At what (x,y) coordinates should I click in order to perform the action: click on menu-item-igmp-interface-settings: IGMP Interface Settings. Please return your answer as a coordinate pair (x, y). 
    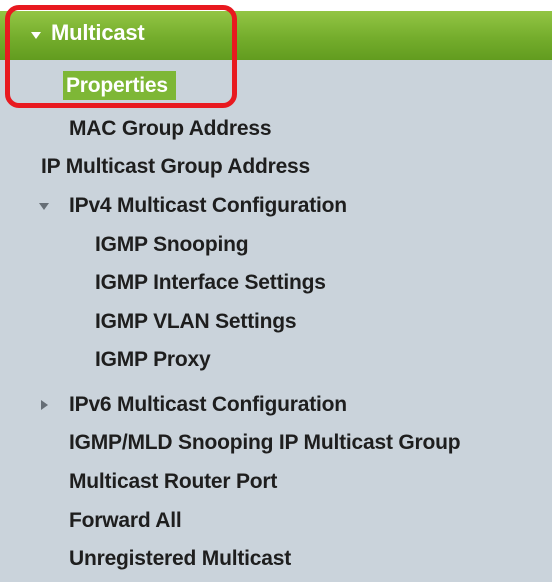
    Looking at the image, I should click on (210, 283).